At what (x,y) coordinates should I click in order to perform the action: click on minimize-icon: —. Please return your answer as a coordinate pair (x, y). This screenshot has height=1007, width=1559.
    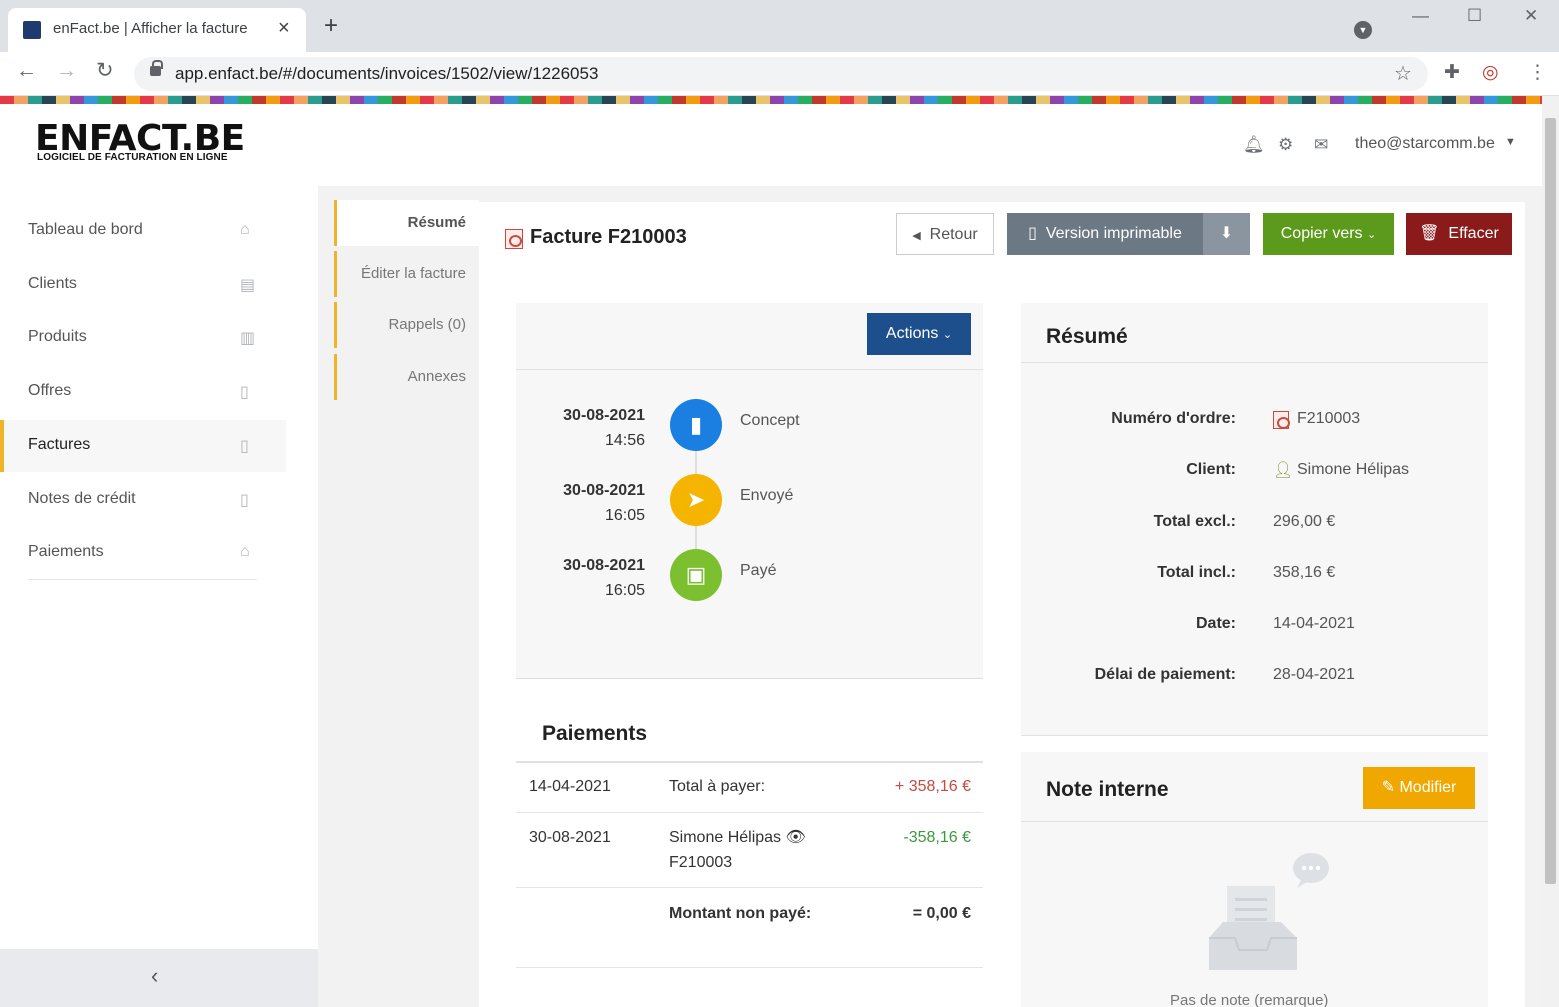
    Looking at the image, I should click on (1420, 16).